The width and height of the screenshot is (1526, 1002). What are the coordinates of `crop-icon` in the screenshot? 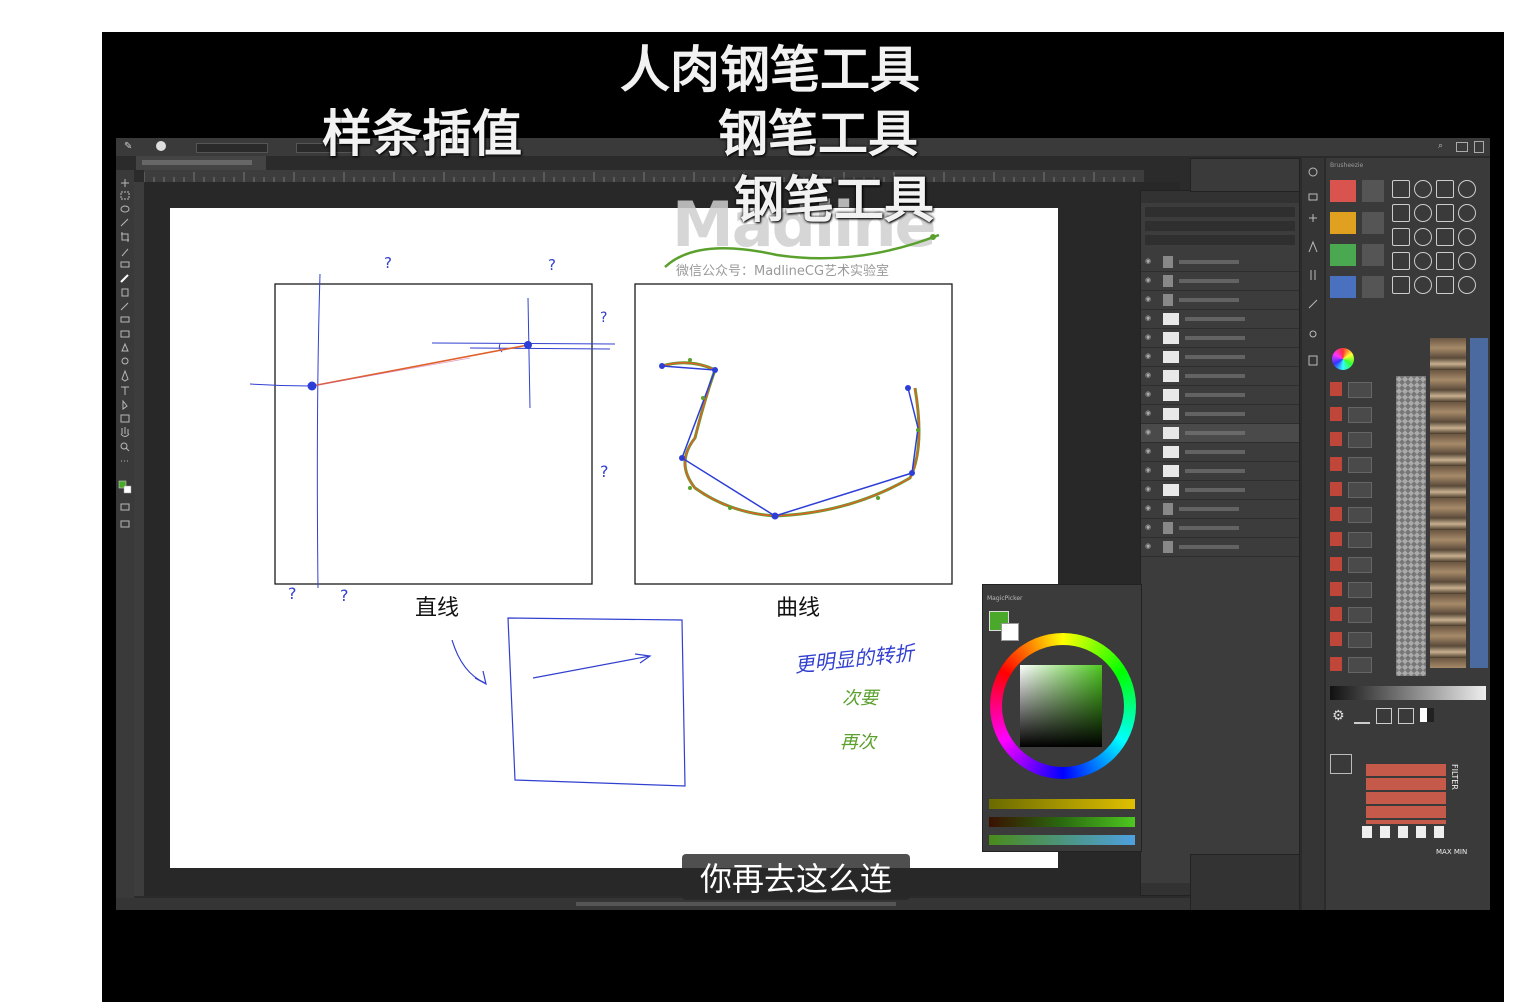 It's located at (125, 237).